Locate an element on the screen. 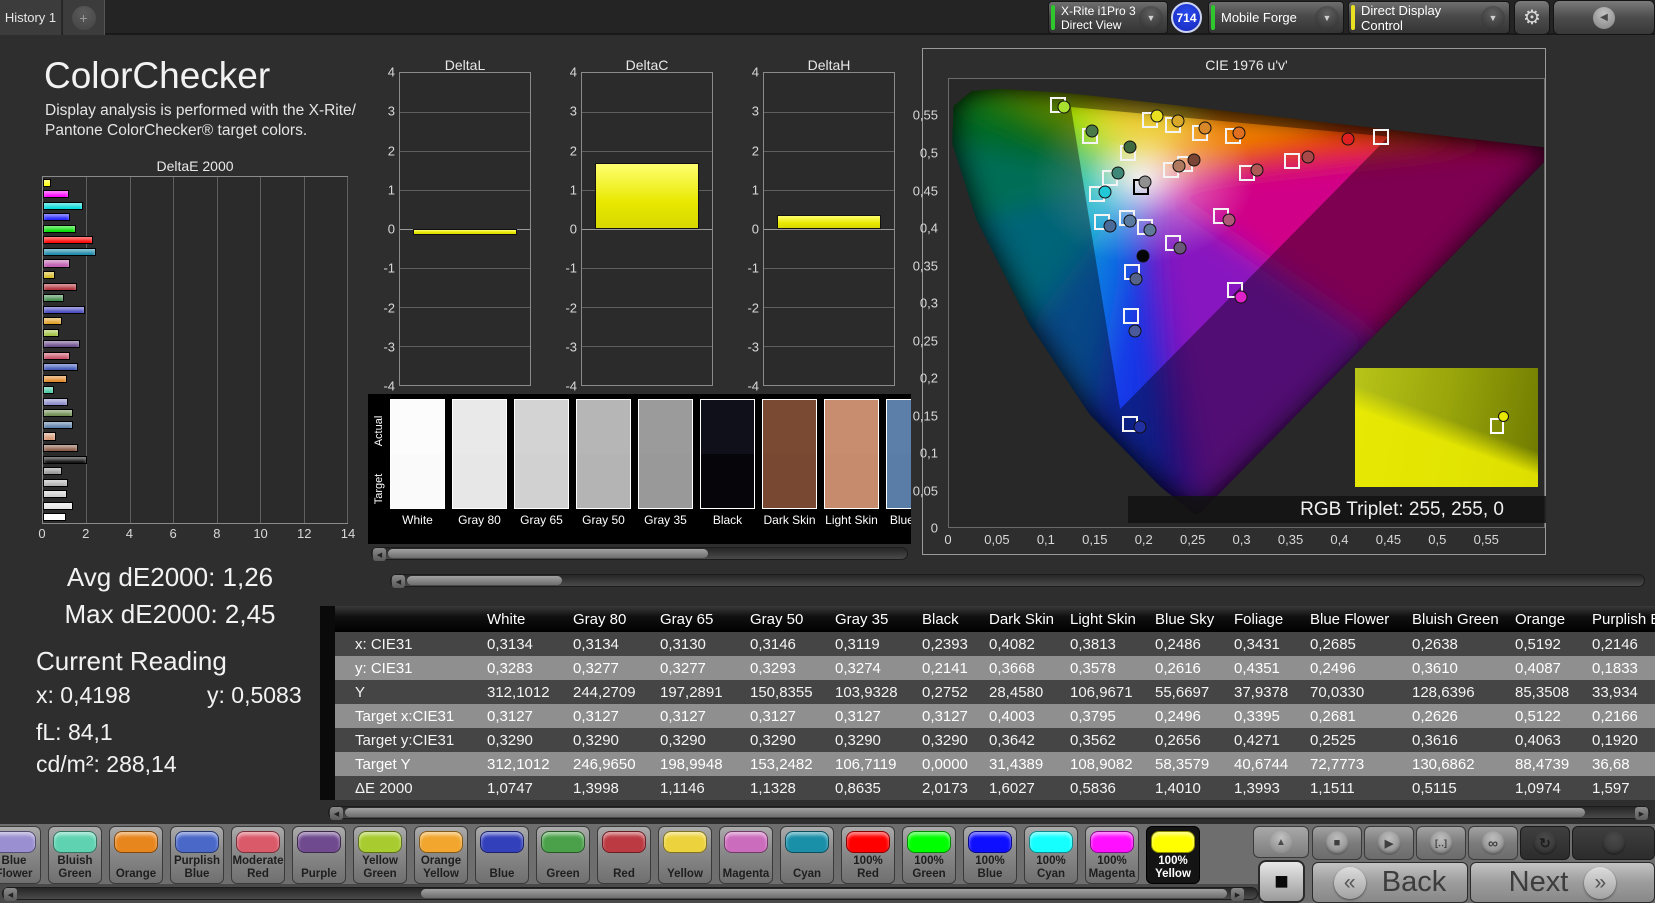 The height and width of the screenshot is (903, 1655). patch-label: 100% Red is located at coordinates (868, 867).